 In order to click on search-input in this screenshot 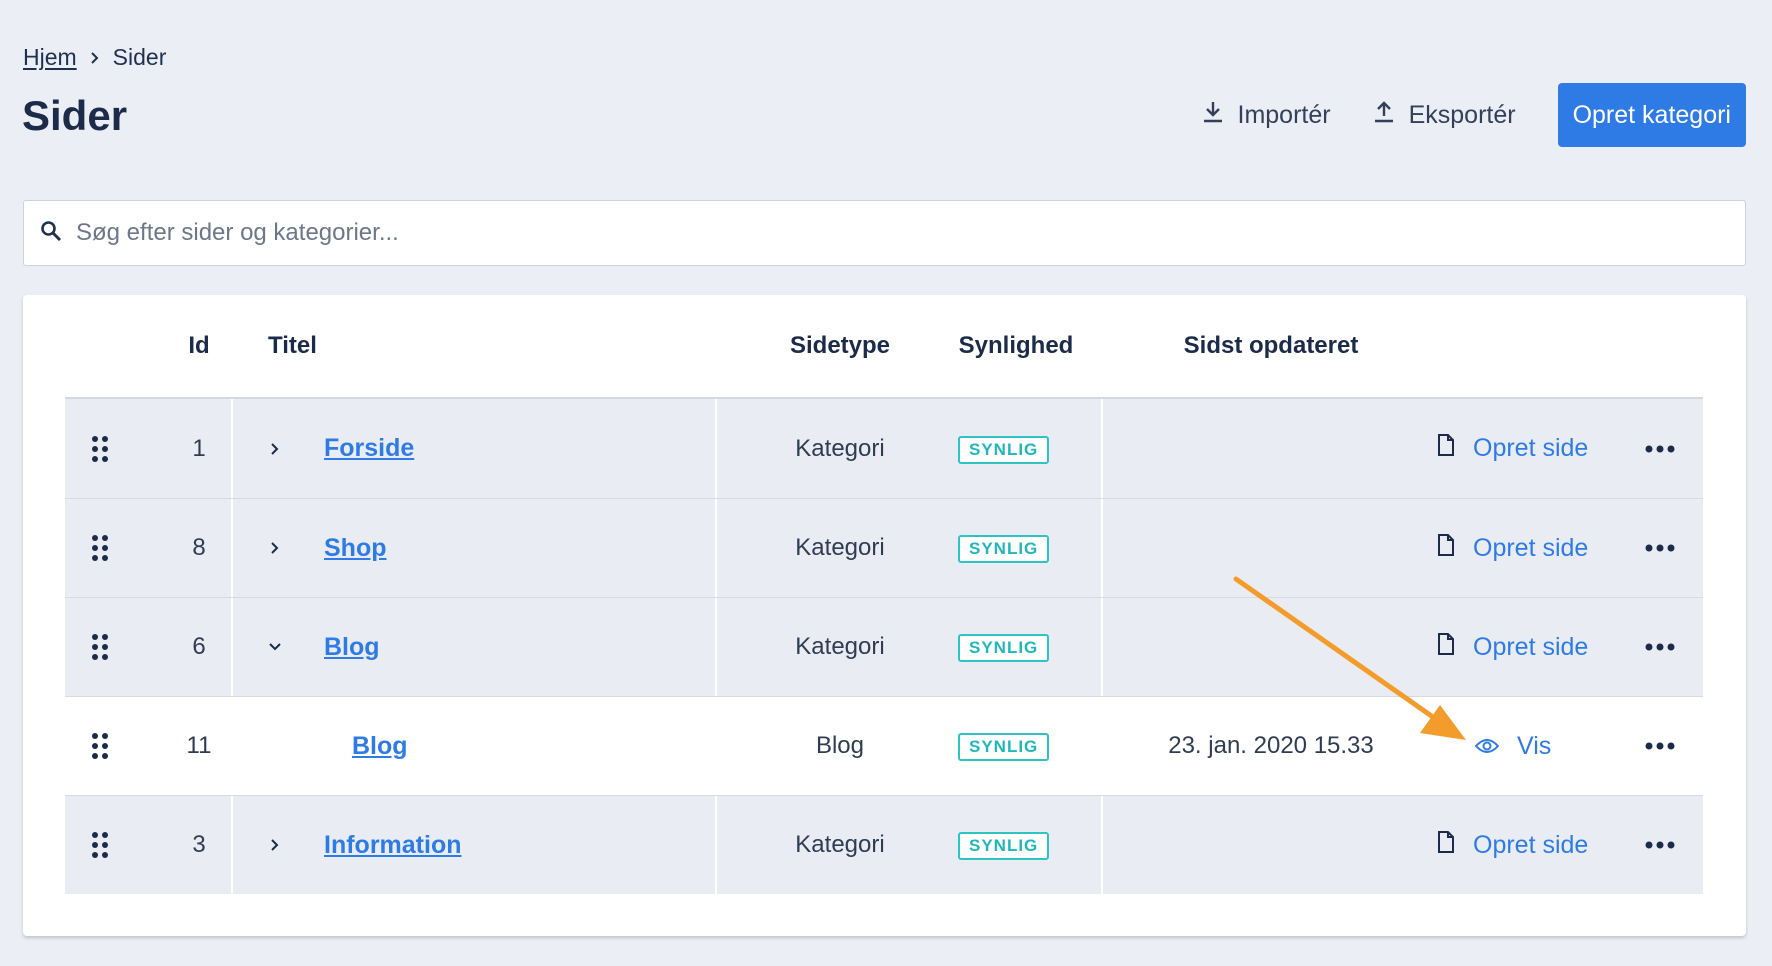, I will do `click(910, 233)`.